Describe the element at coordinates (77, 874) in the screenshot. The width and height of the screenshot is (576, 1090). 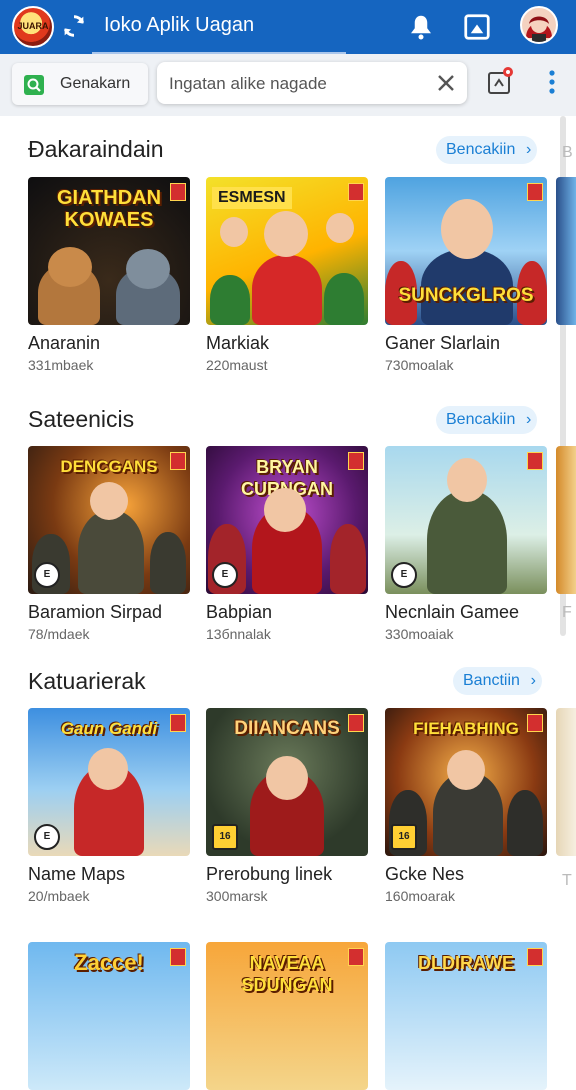
I see `card-title: Name Maps` at that location.